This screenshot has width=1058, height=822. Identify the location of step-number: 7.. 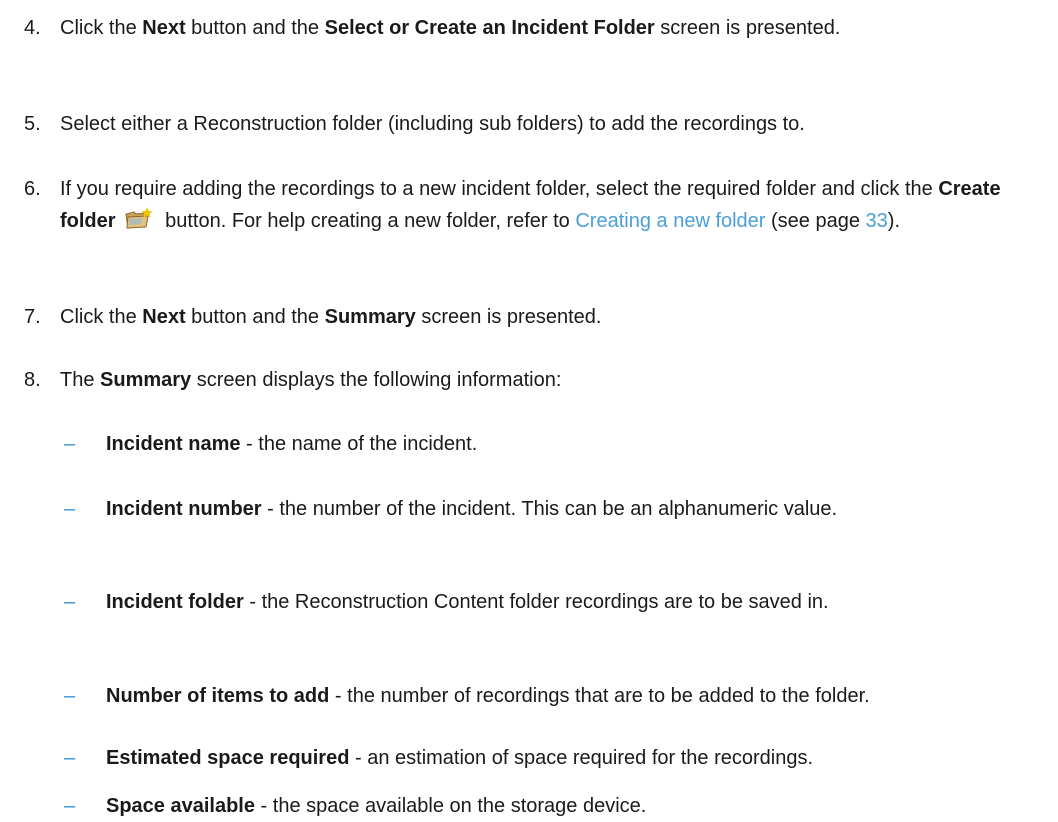
(32, 317).